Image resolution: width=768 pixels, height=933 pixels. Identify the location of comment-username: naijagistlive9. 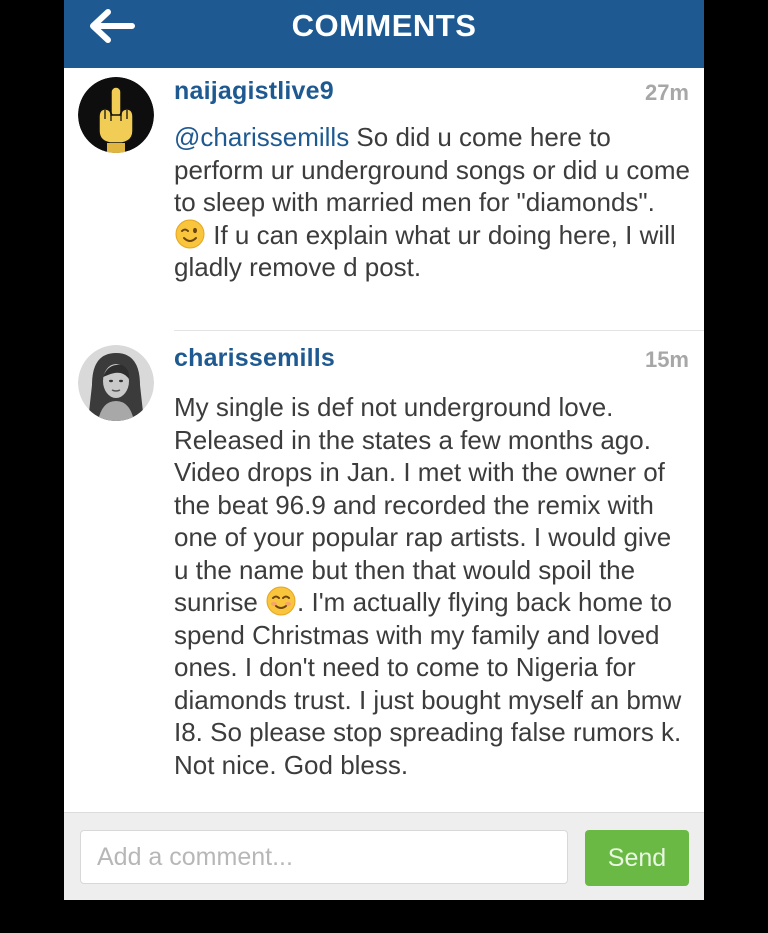
(254, 91).